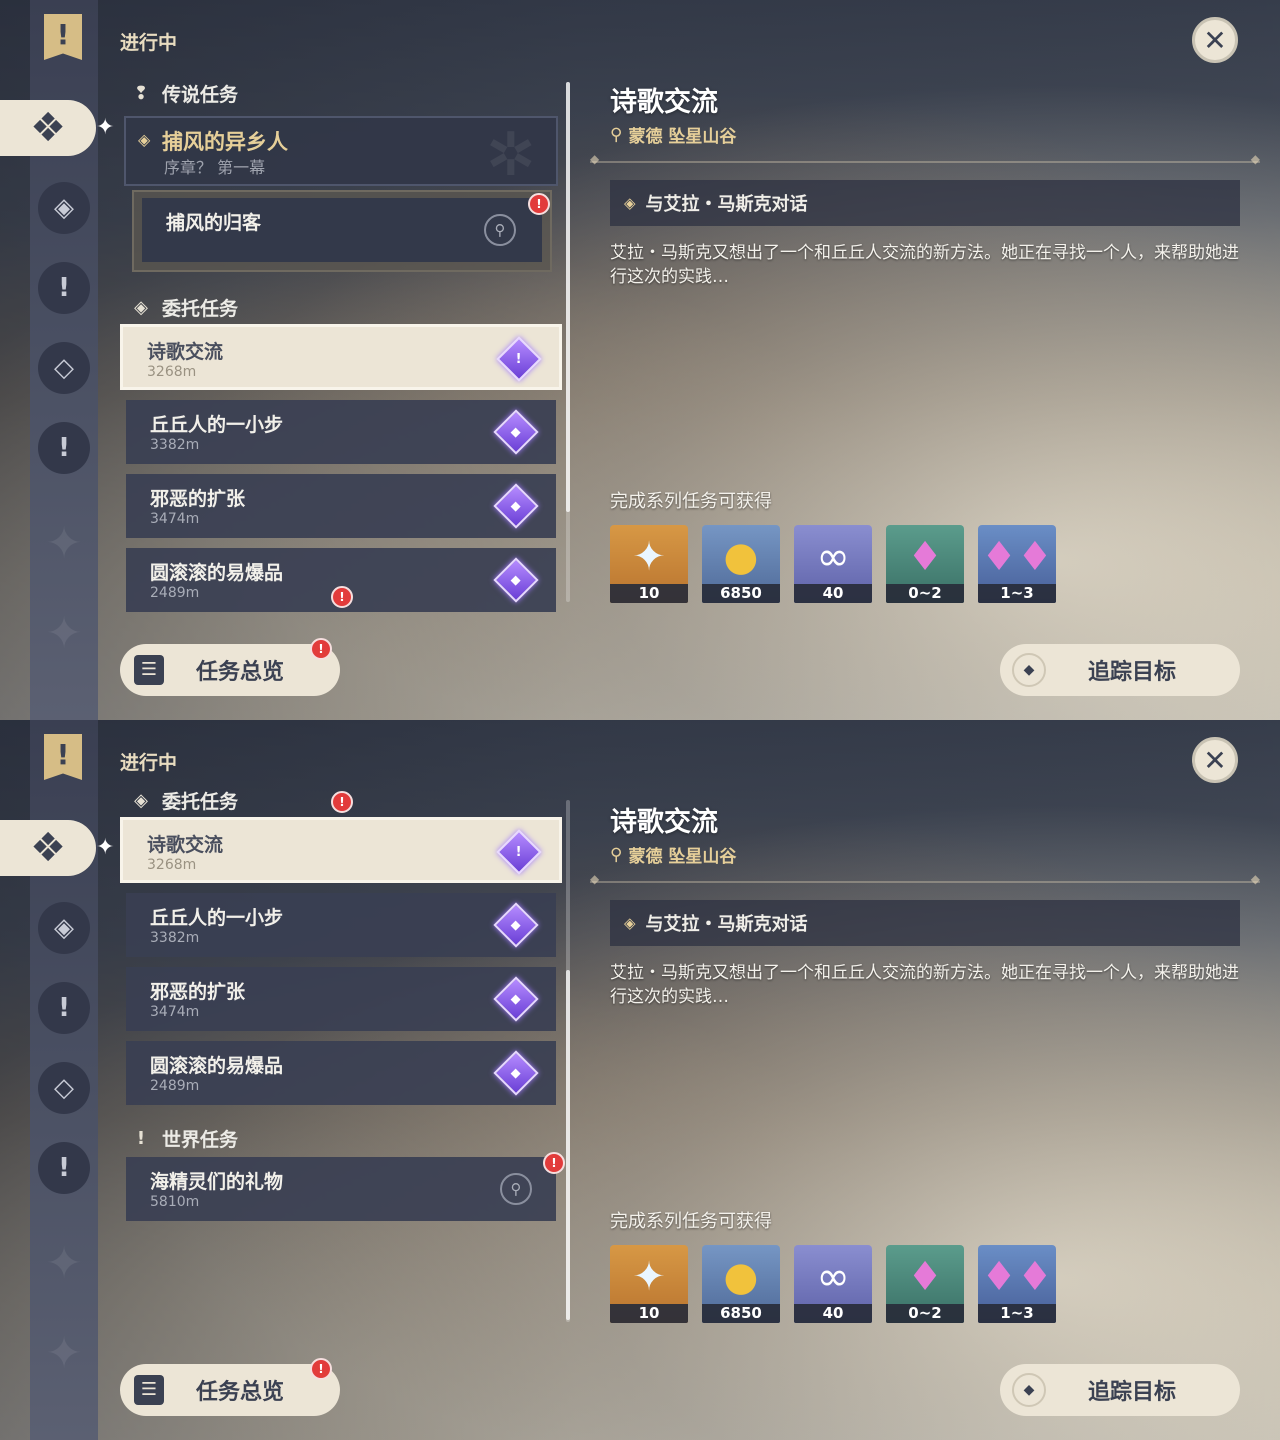 The width and height of the screenshot is (1280, 1440). Describe the element at coordinates (105, 847) in the screenshot. I see `selected-spark-icon: ✦` at that location.